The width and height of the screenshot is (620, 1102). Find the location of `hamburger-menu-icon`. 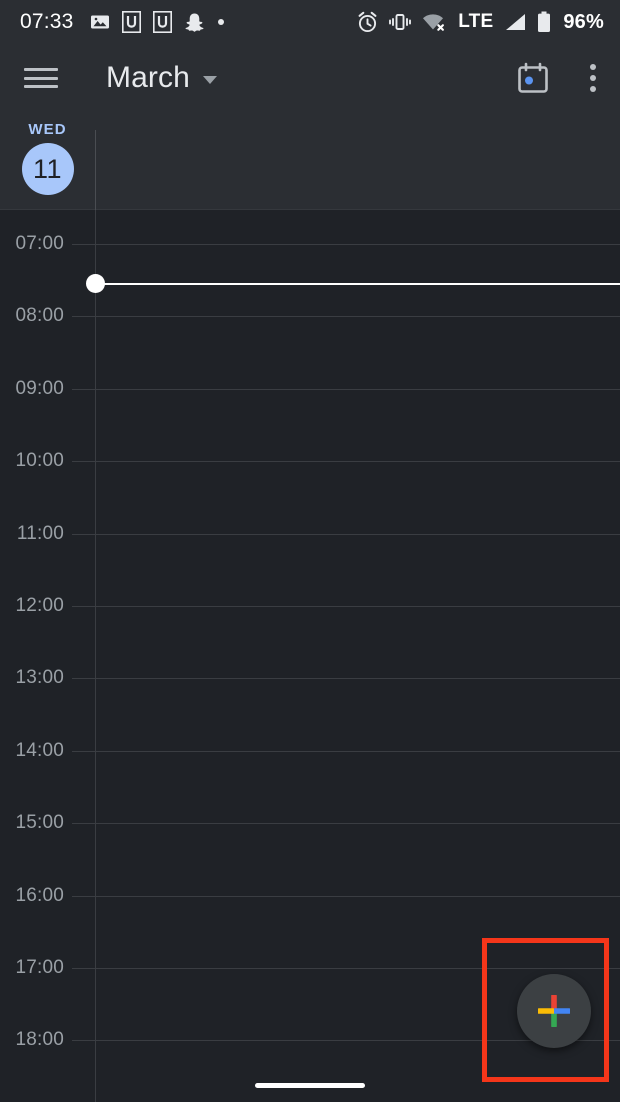

hamburger-menu-icon is located at coordinates (41, 78).